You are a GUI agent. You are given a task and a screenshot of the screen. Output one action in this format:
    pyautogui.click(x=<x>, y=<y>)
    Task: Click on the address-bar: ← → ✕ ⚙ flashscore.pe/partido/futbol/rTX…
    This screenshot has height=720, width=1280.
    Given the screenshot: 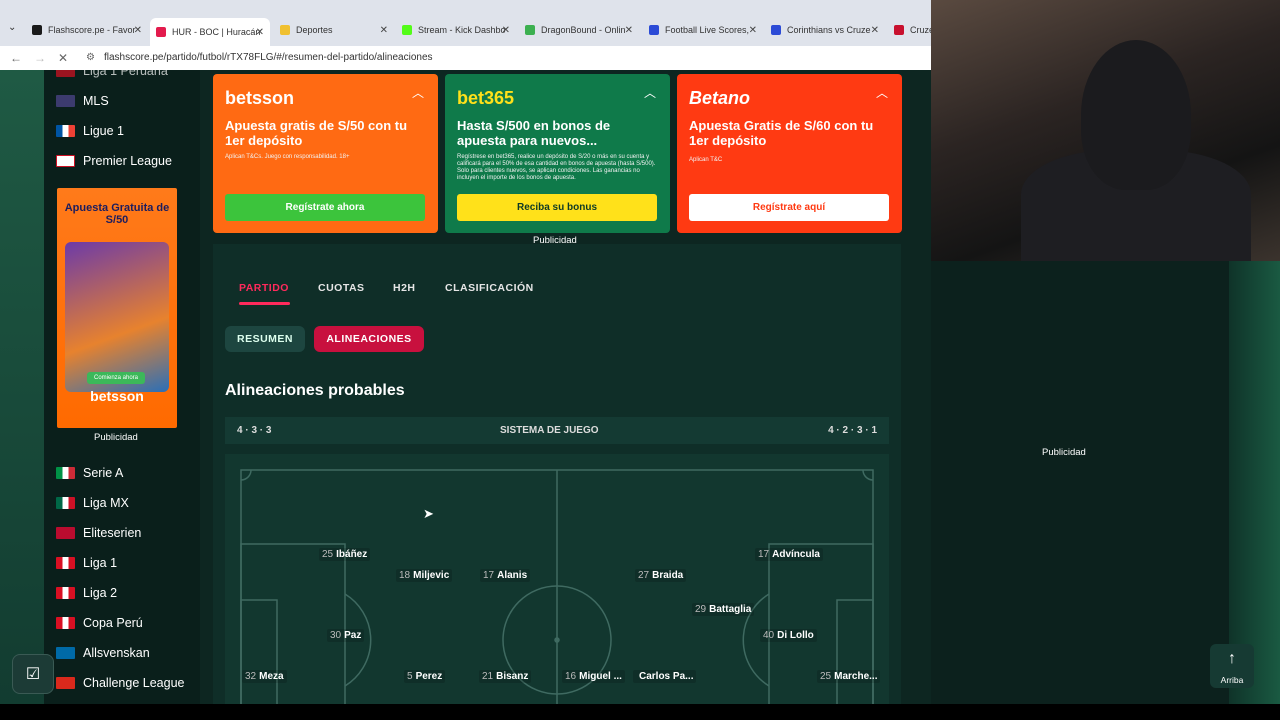 What is the action you would take?
    pyautogui.click(x=465, y=58)
    